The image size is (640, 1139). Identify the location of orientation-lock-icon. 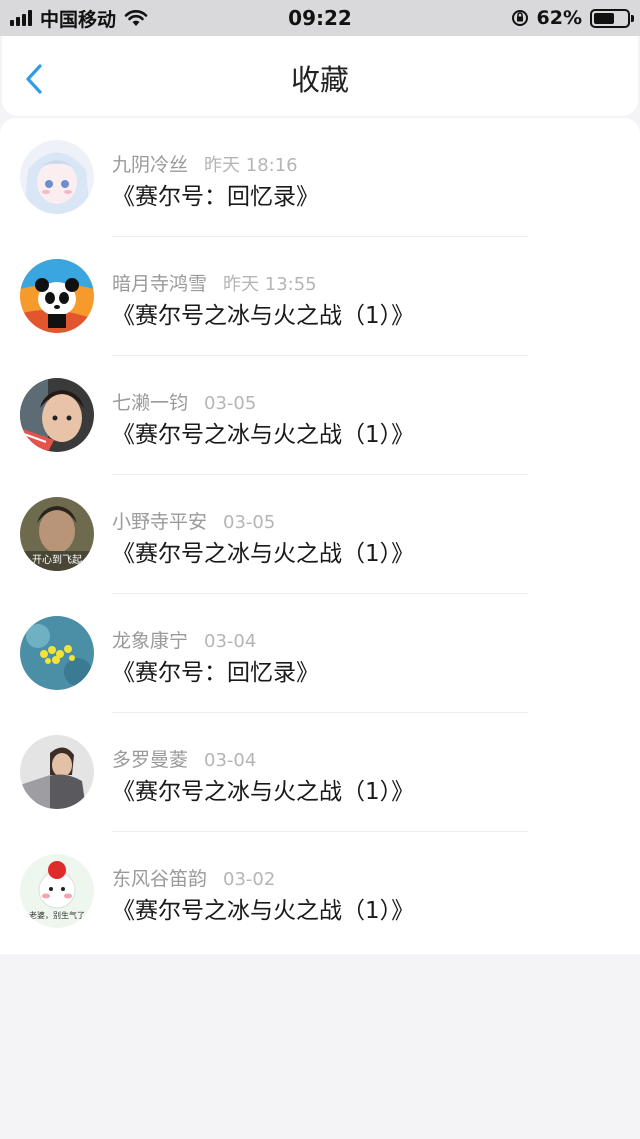
(519, 18).